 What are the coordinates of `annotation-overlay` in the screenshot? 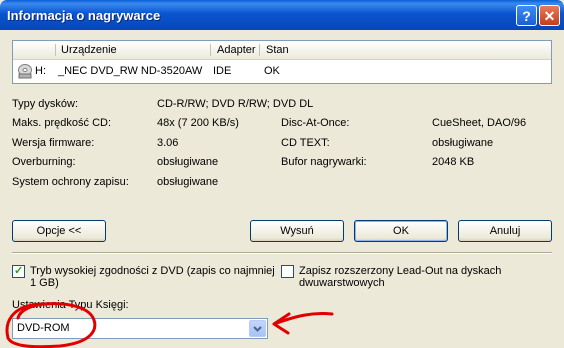 It's located at (169, 325).